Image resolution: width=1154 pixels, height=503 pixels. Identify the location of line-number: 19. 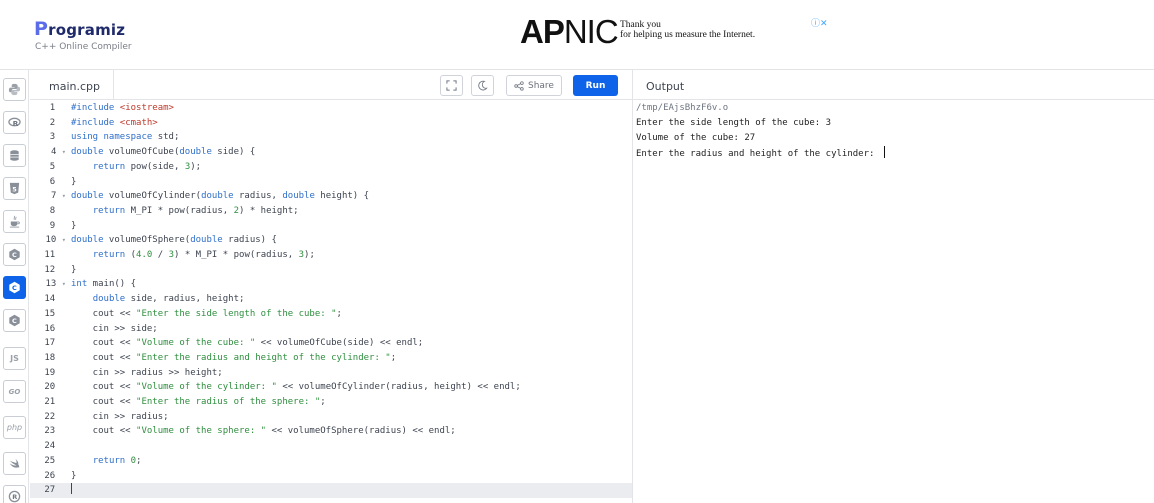
(50, 372).